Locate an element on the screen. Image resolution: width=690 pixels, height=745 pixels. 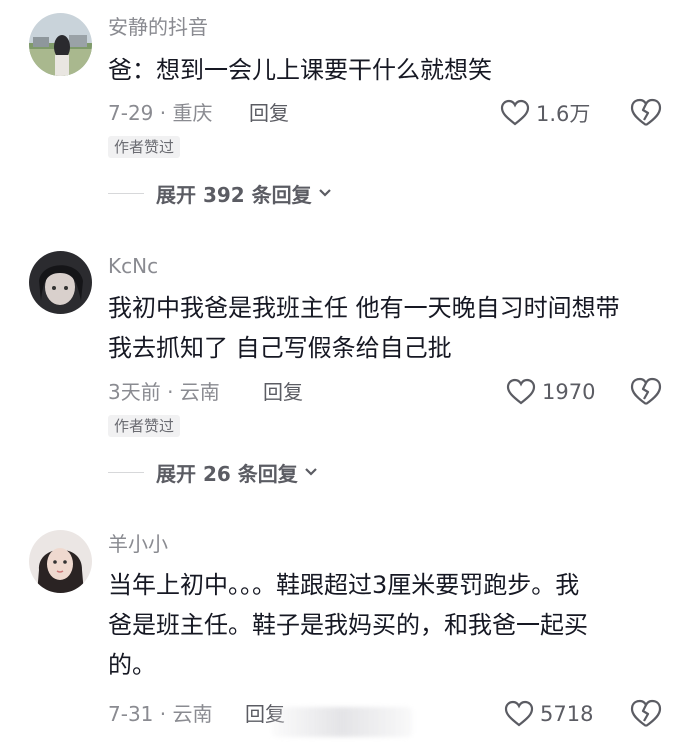
expand-replies-label: 展开 26 条回复 is located at coordinates (227, 472).